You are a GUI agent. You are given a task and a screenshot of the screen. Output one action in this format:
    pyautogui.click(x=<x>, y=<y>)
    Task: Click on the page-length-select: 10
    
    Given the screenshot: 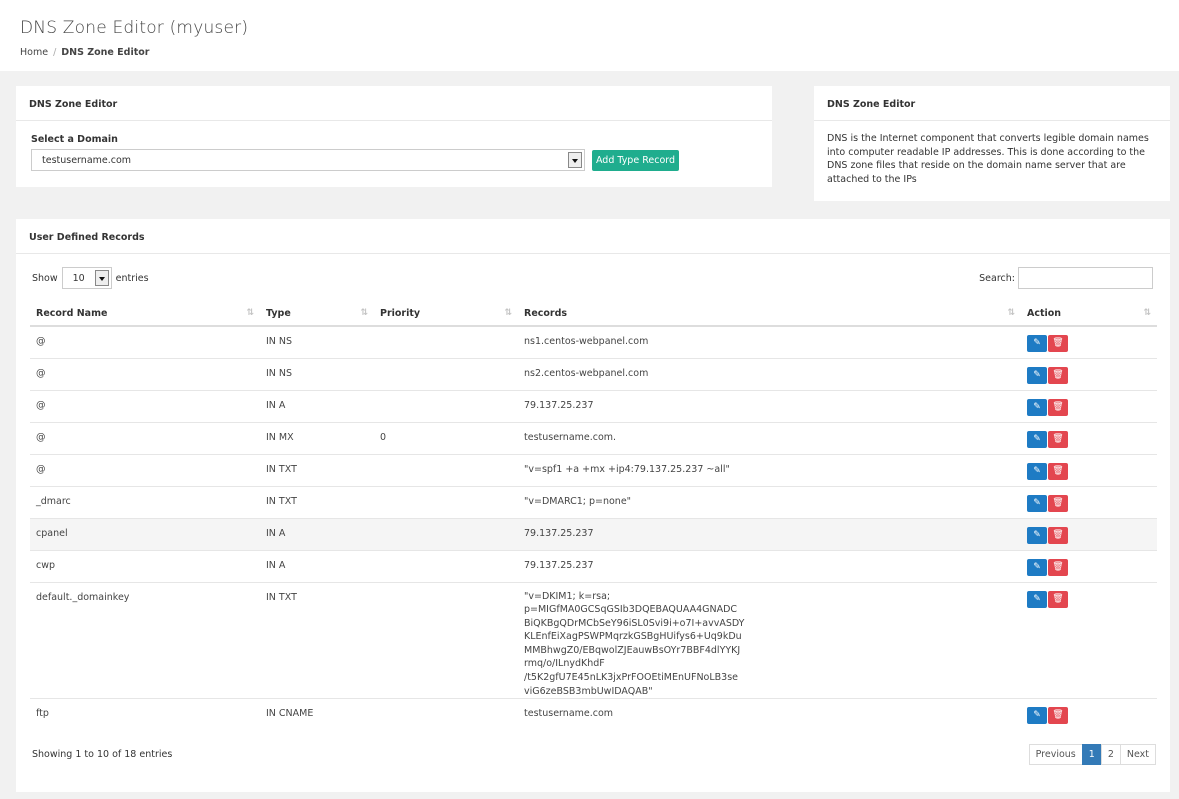 What is the action you would take?
    pyautogui.click(x=86, y=278)
    